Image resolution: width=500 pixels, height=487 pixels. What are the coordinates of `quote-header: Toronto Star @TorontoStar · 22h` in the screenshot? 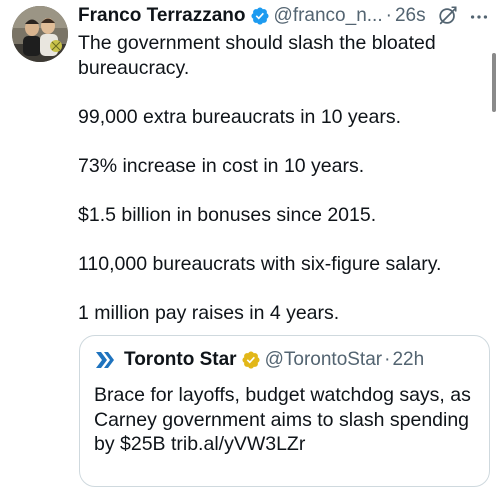 It's located at (259, 360).